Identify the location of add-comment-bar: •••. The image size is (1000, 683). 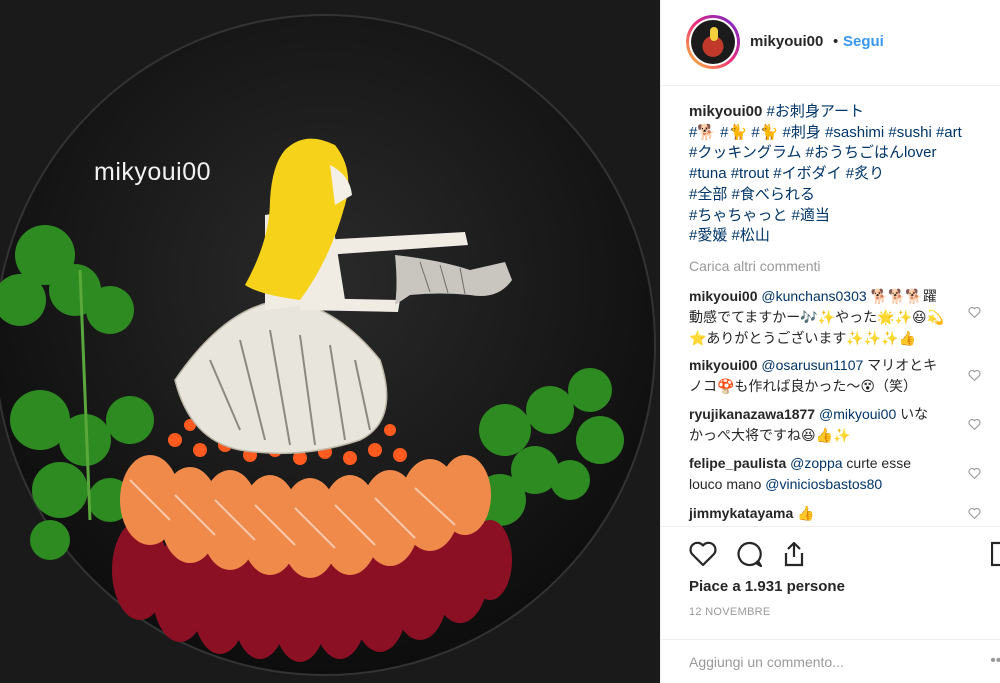
(830, 661).